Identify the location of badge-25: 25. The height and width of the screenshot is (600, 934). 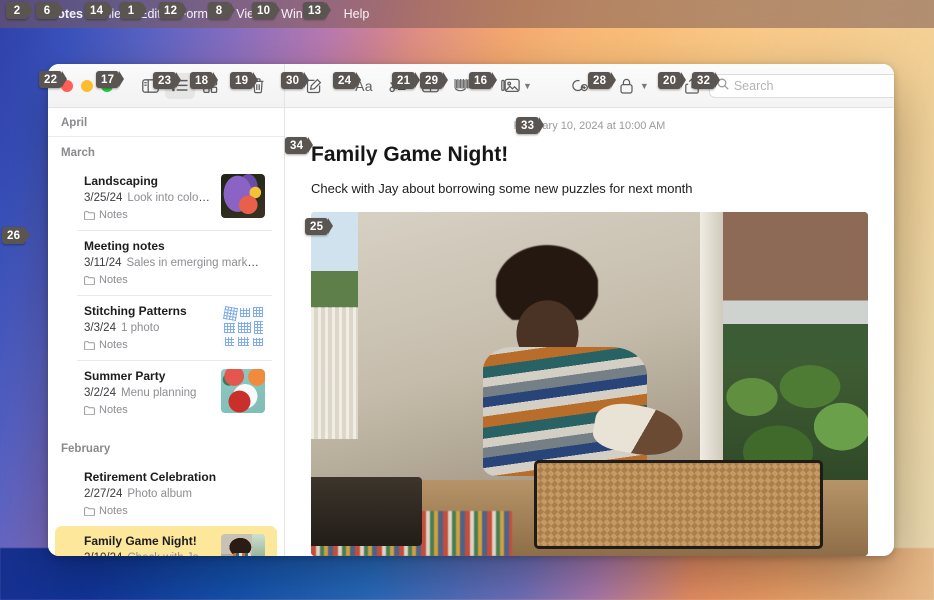
(319, 226).